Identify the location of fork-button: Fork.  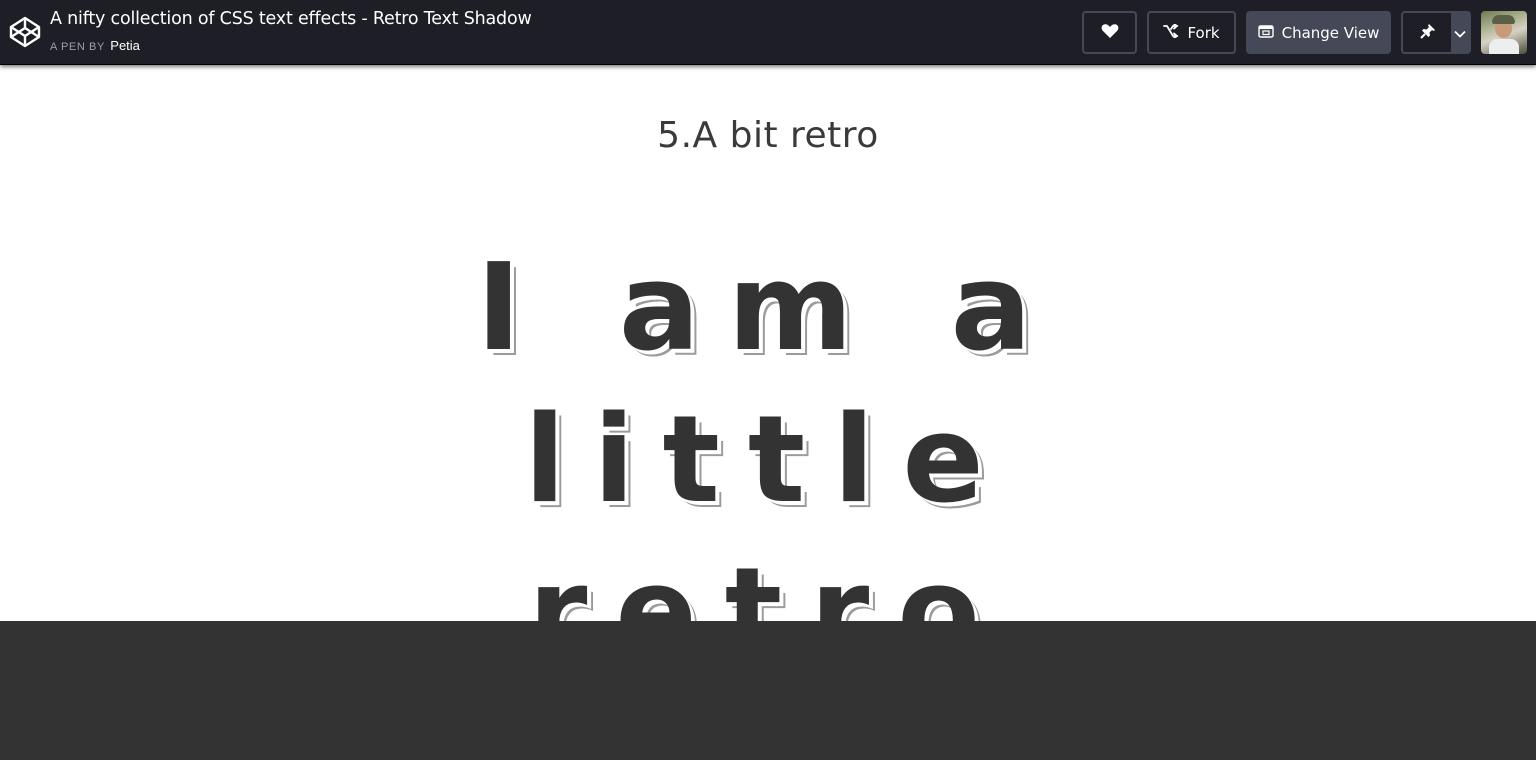
(1191, 32).